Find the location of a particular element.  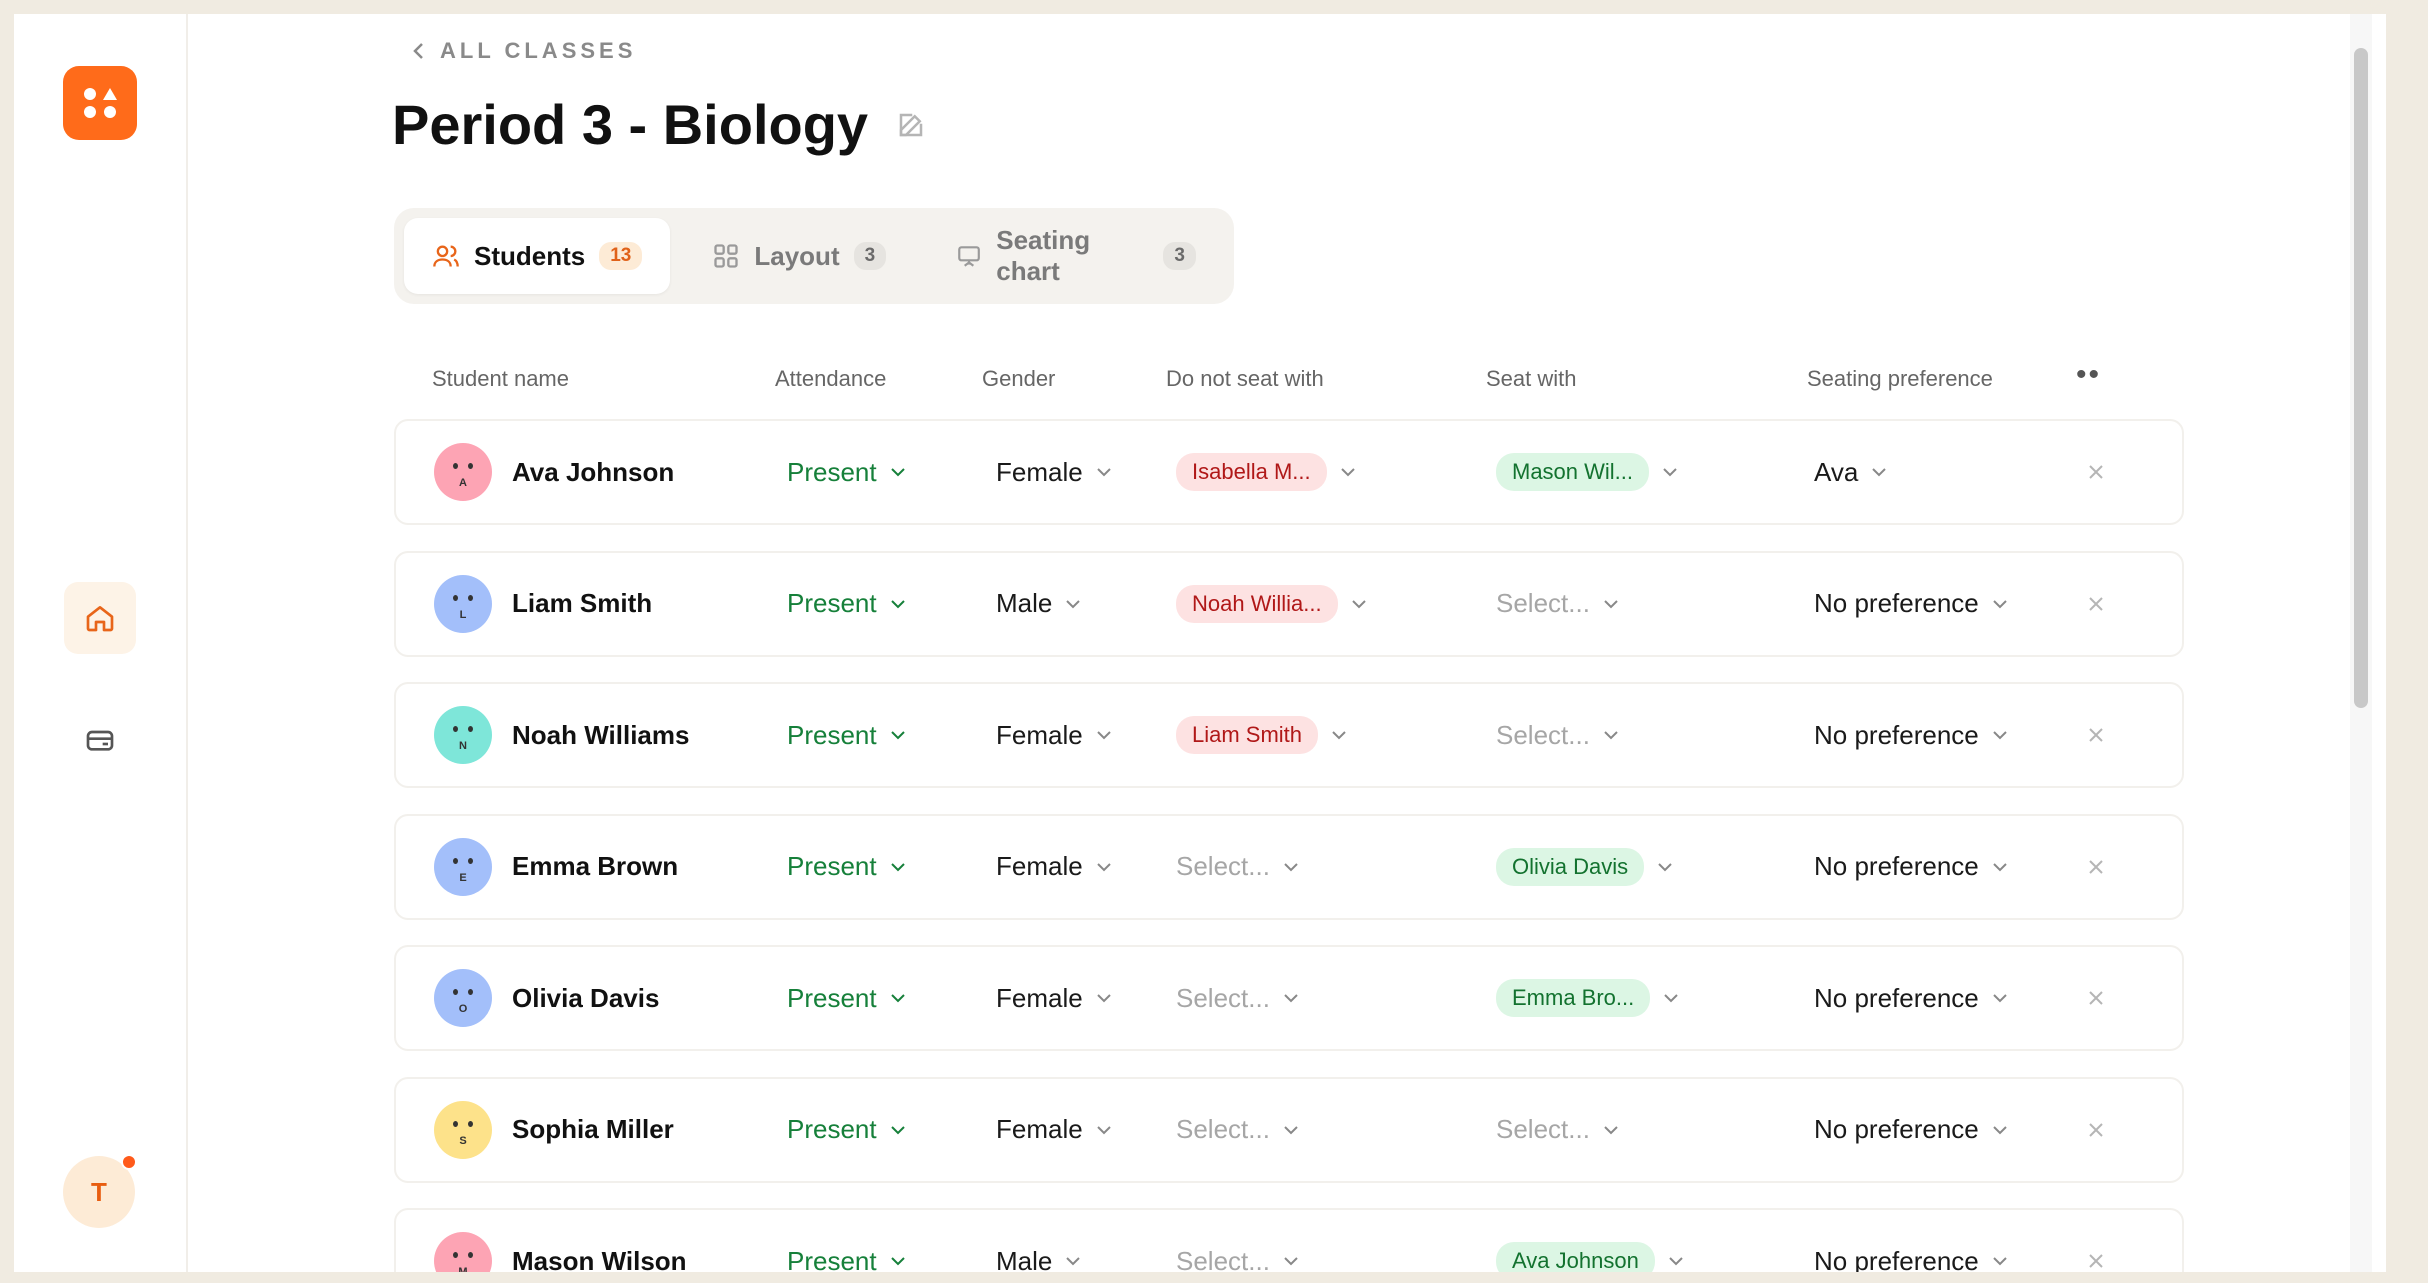

student-avatar: O is located at coordinates (463, 998).